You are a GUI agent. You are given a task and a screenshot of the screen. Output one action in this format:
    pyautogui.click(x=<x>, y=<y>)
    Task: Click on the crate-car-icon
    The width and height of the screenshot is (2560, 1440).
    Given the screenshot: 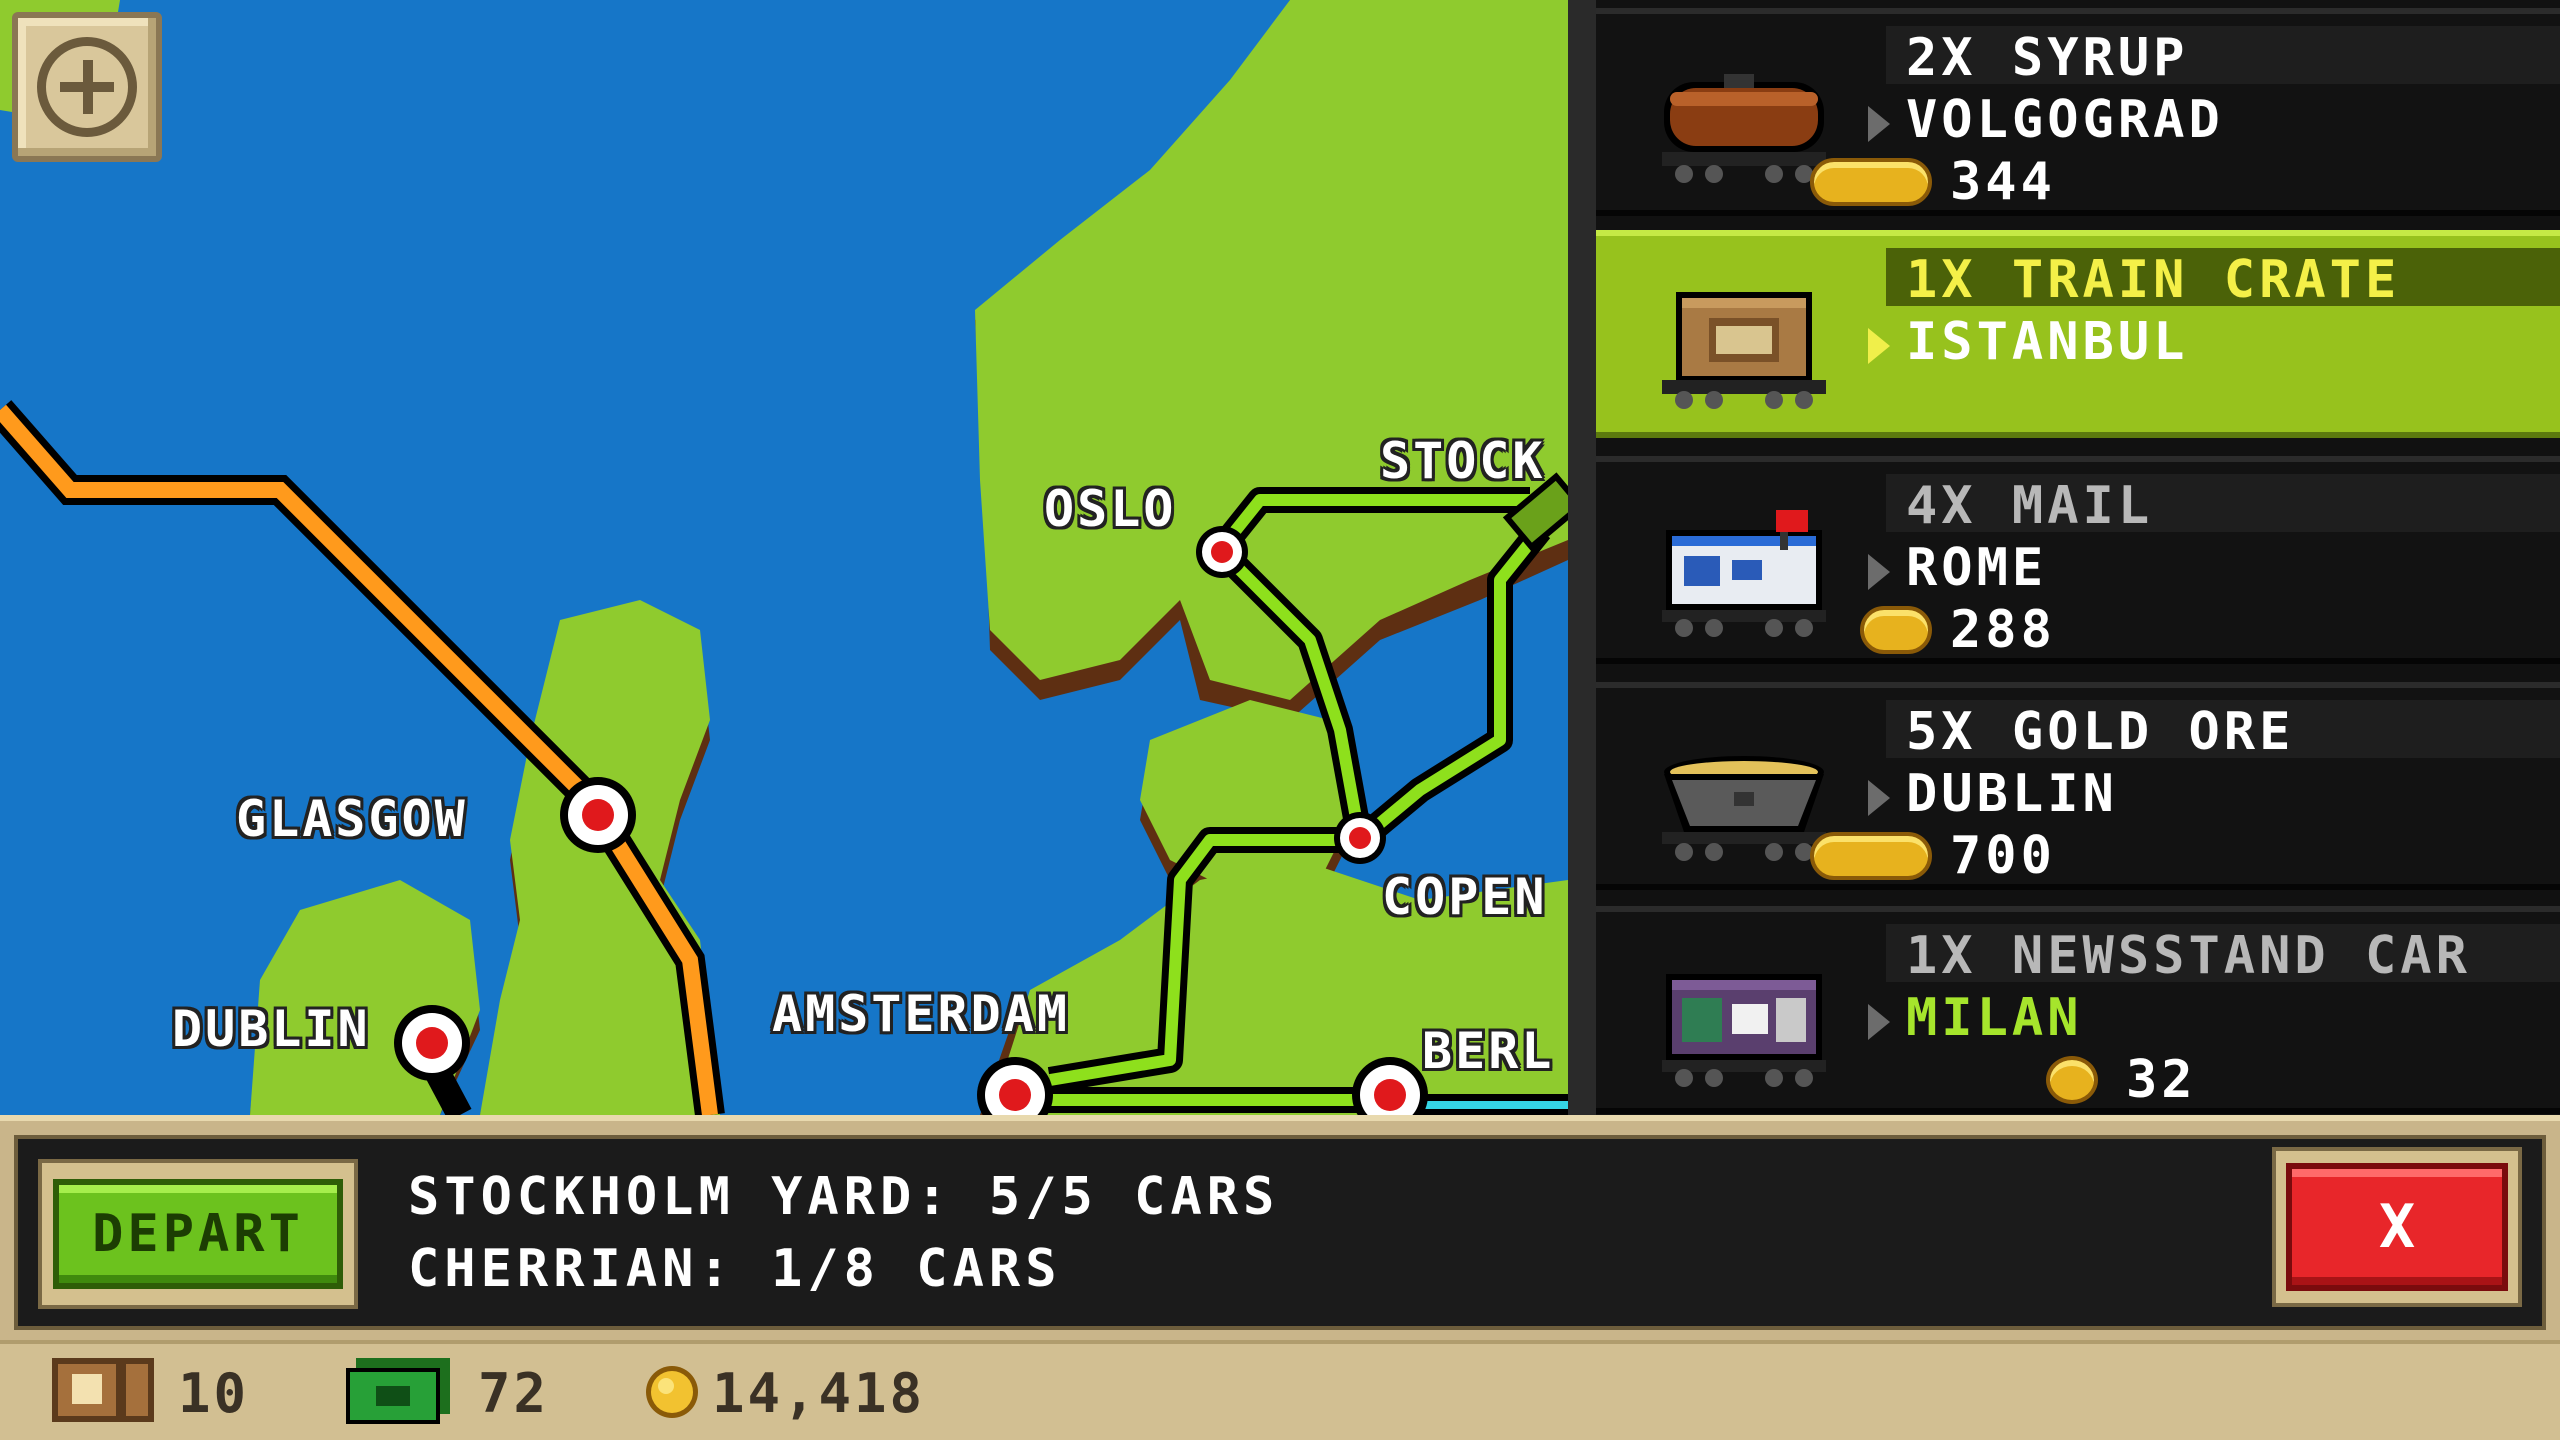 What is the action you would take?
    pyautogui.click(x=1744, y=350)
    